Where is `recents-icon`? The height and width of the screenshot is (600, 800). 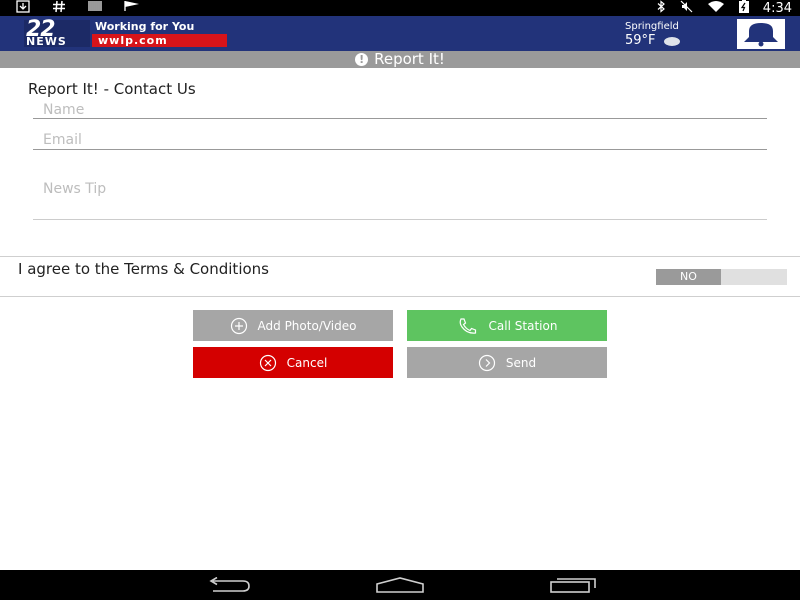
recents-icon is located at coordinates (573, 585).